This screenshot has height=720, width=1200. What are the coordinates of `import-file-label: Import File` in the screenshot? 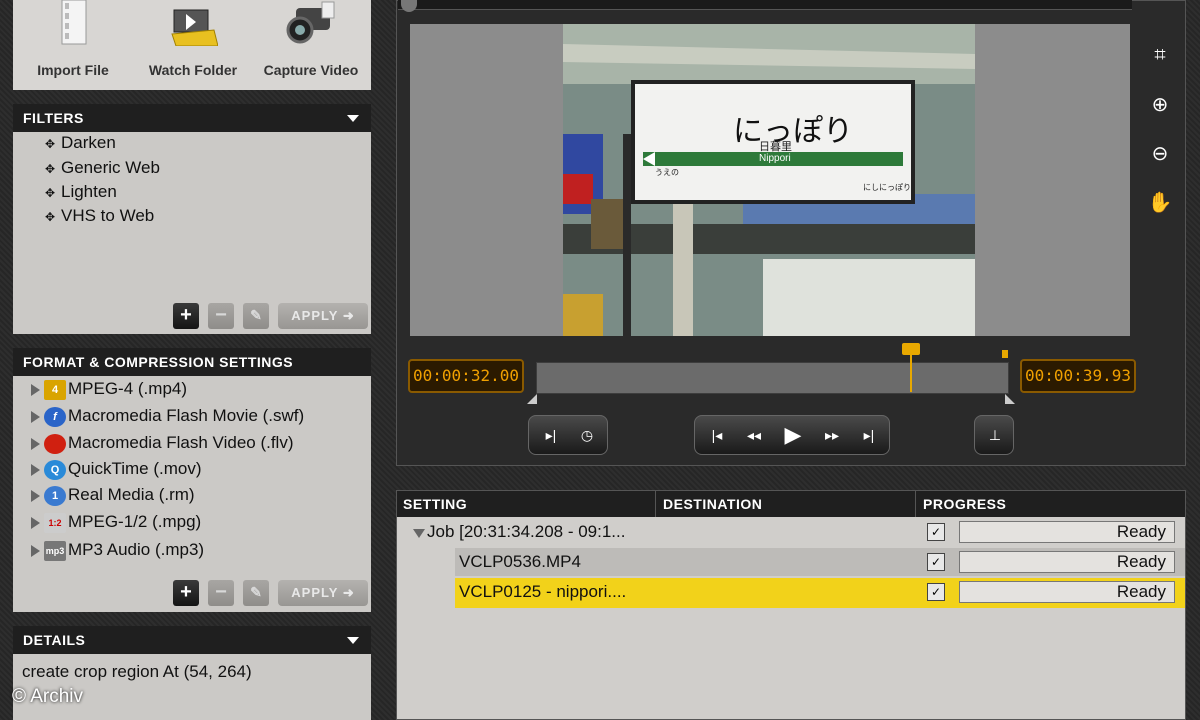 It's located at (73, 70).